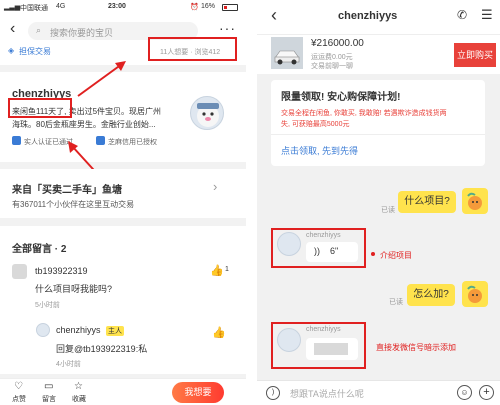  Describe the element at coordinates (273, 393) in the screenshot. I see `voice-toggle-icon: )` at that location.